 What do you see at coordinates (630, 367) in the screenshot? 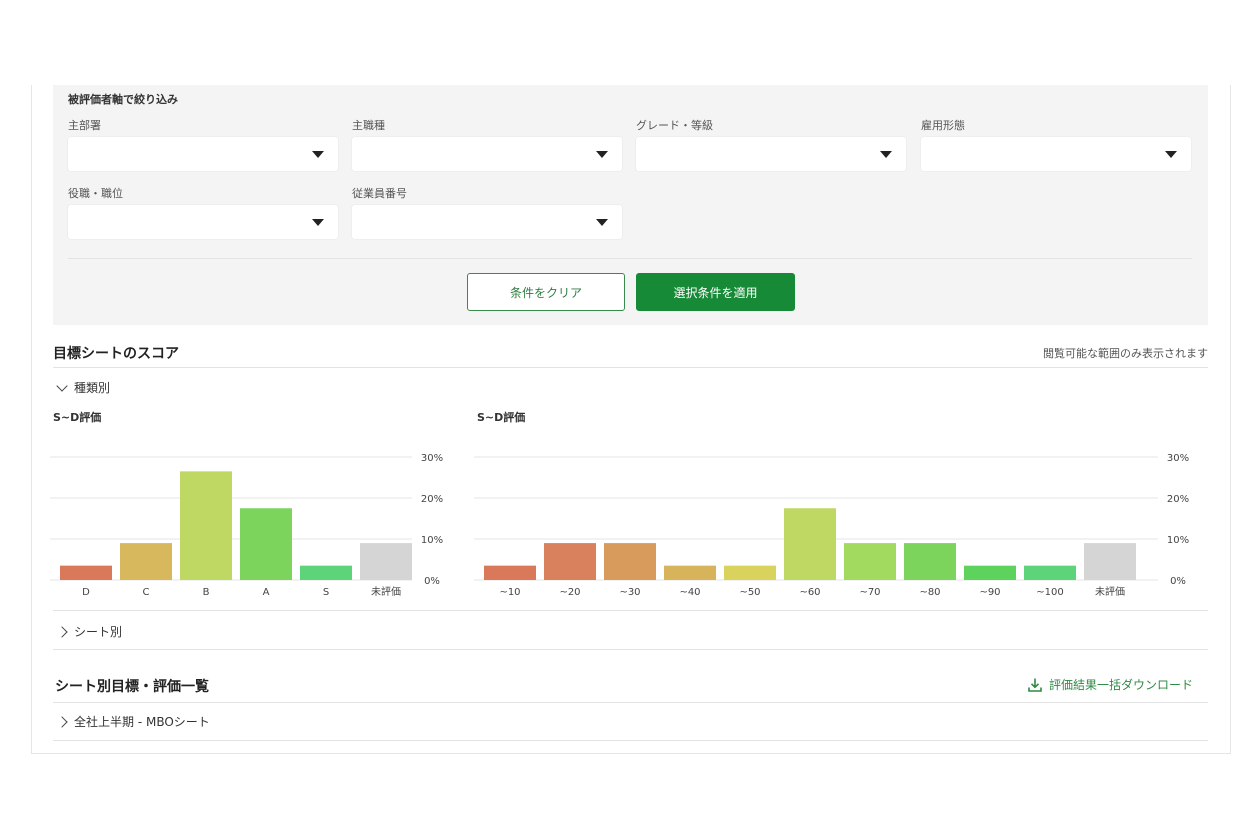
I see `score-divider` at bounding box center [630, 367].